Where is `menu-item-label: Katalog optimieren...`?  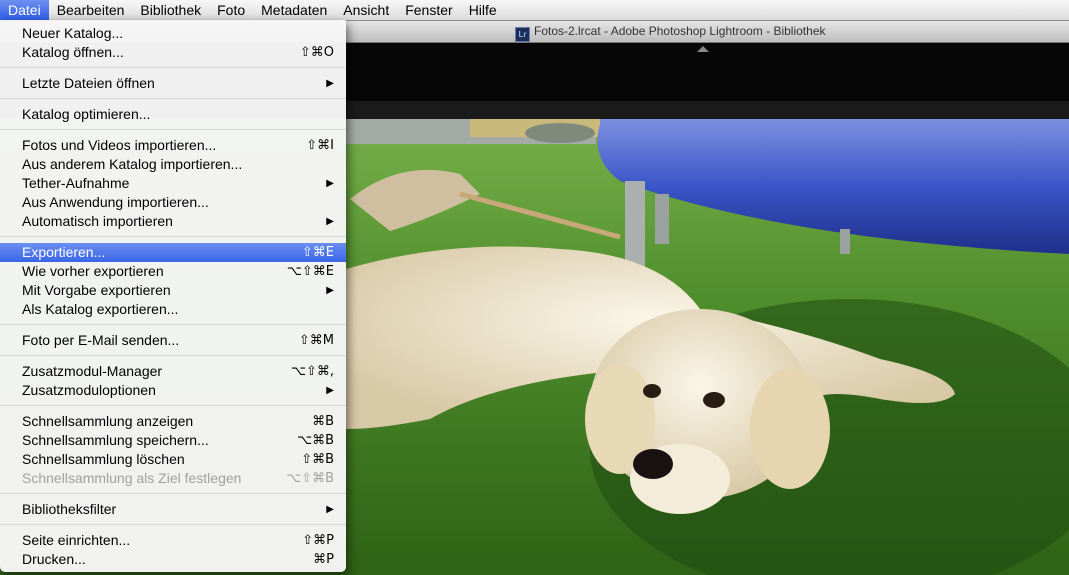 menu-item-label: Katalog optimieren... is located at coordinates (86, 114).